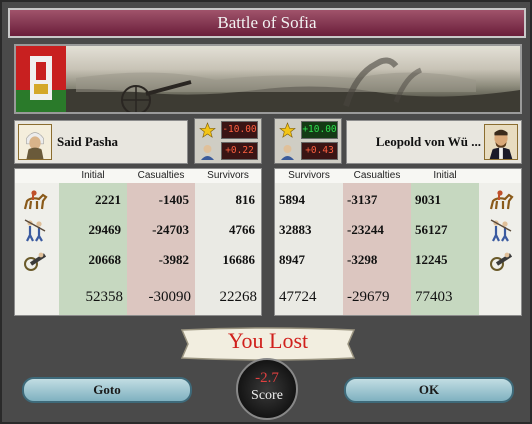 This screenshot has width=532, height=424. I want to click on cavalry-initial: 2221, so click(108, 199).